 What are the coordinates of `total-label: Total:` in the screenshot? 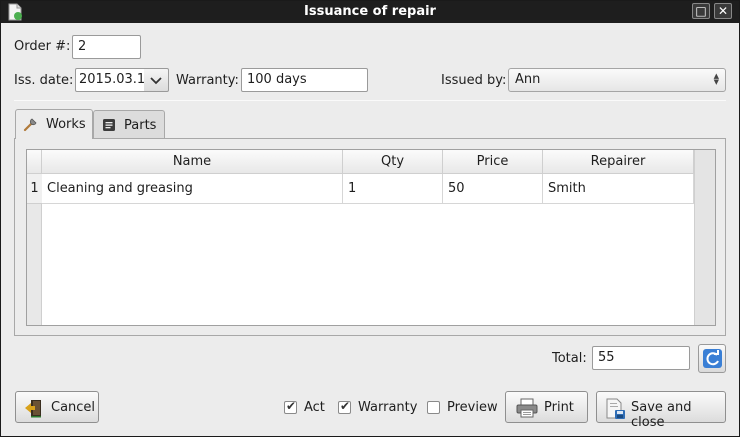 It's located at (569, 358).